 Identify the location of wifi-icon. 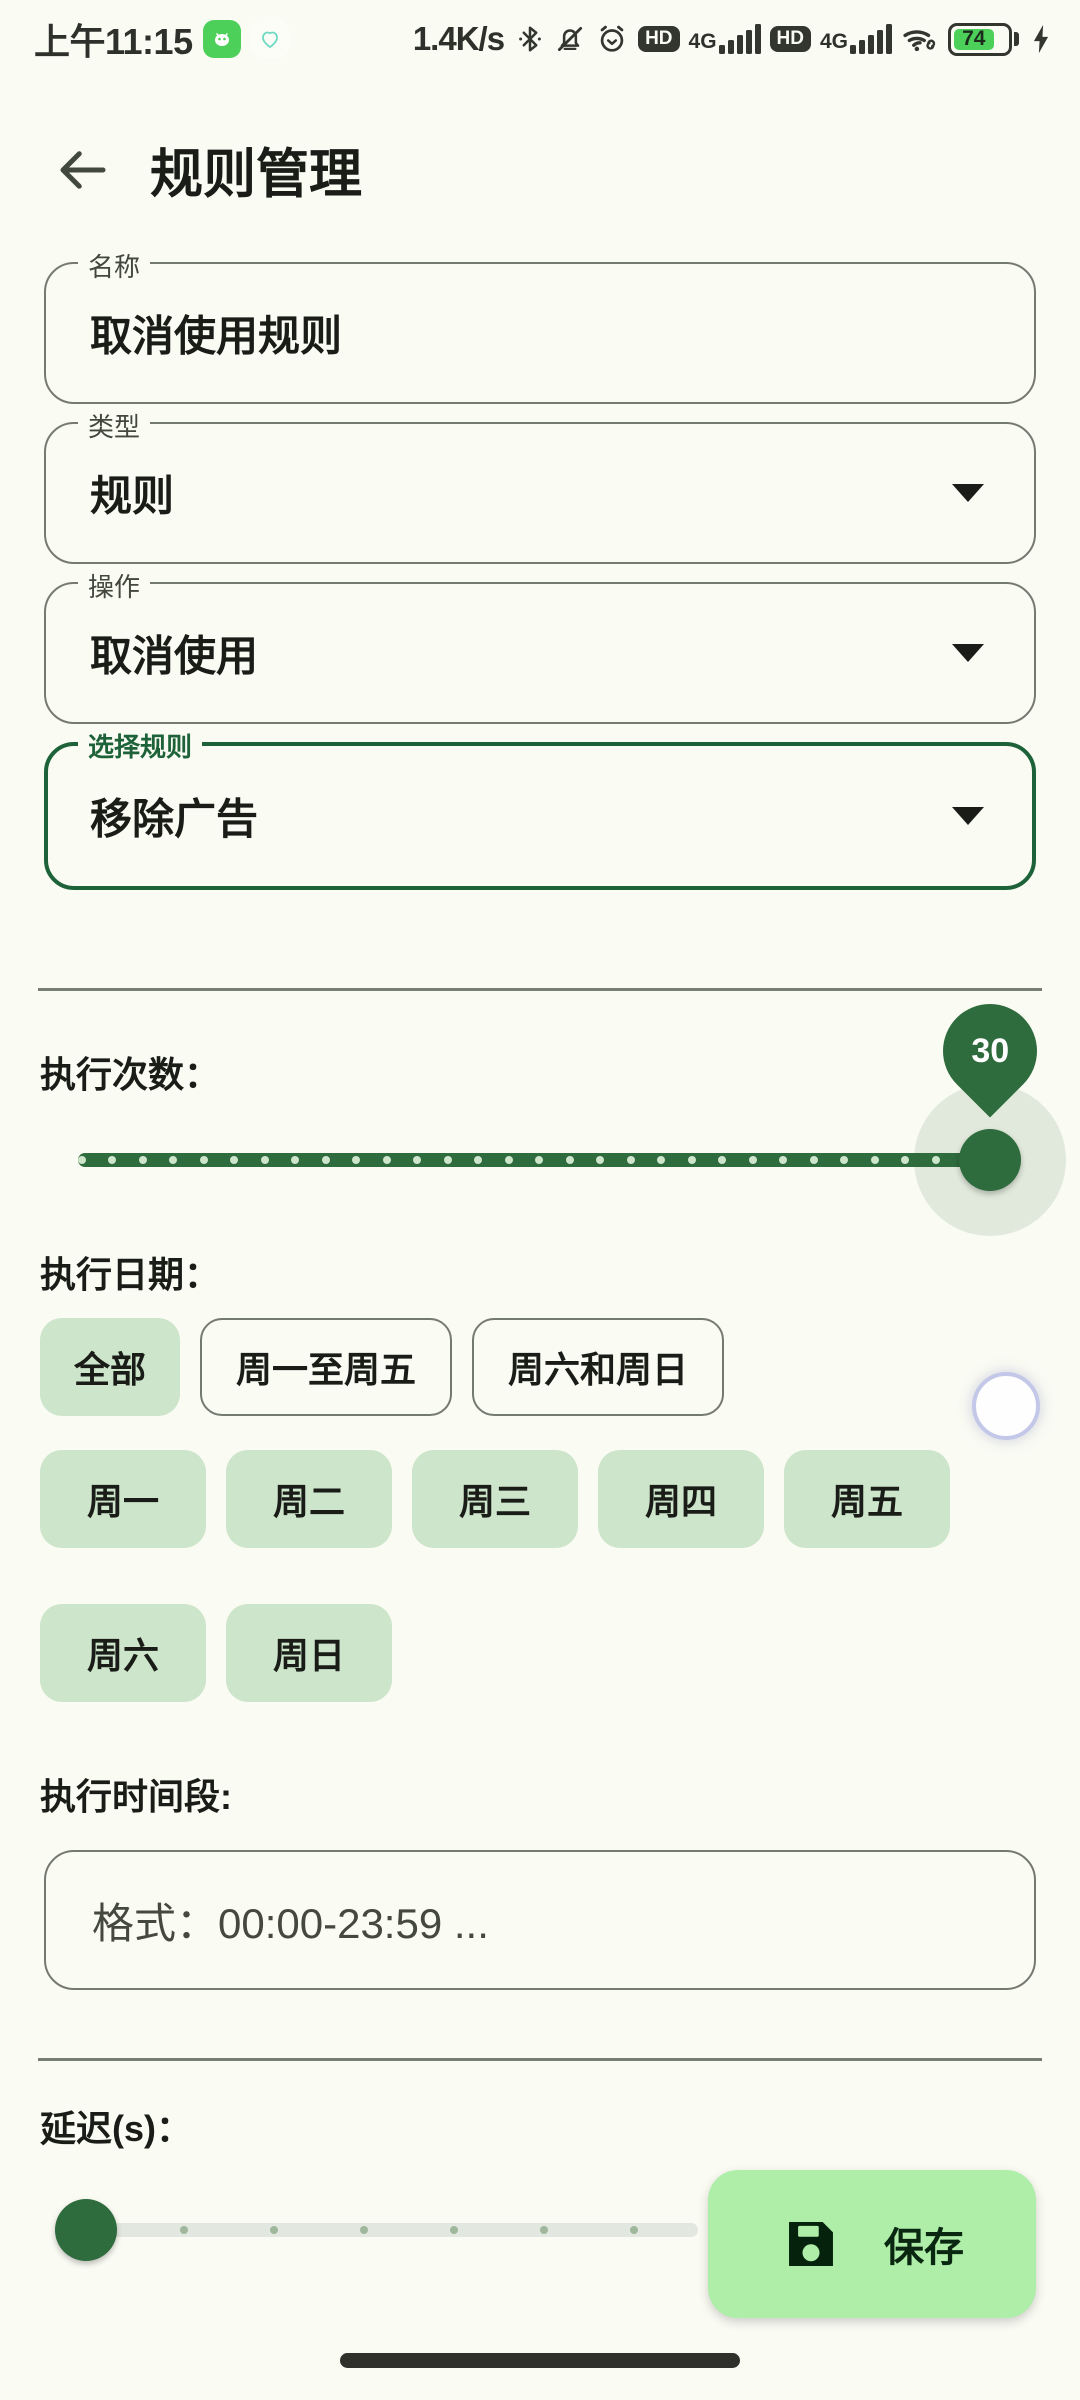
(919, 41).